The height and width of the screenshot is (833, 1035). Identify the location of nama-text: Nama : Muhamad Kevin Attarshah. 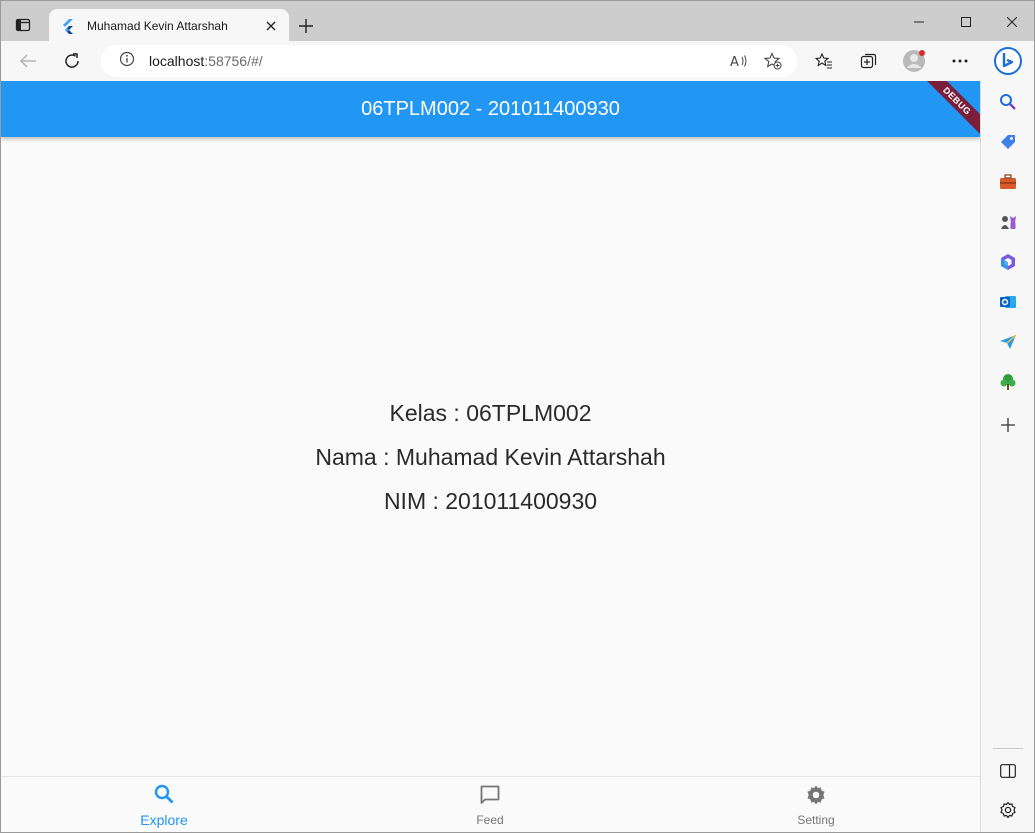
(490, 457).